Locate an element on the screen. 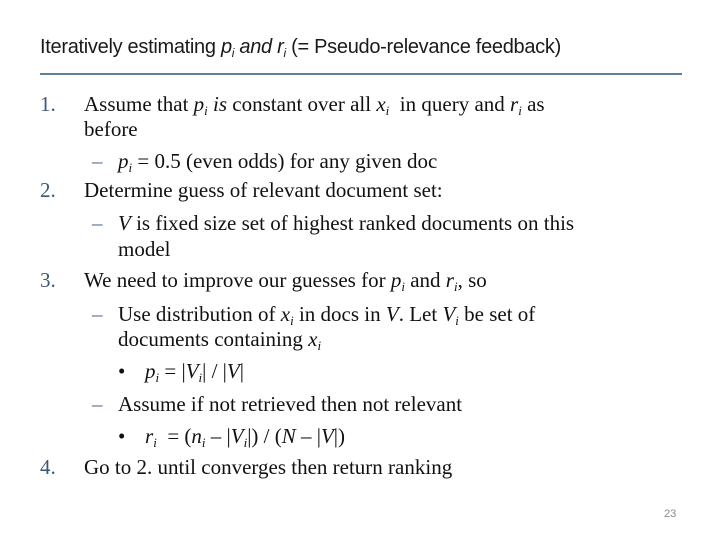 The height and width of the screenshot is (540, 720). var-N: N is located at coordinates (288, 436).